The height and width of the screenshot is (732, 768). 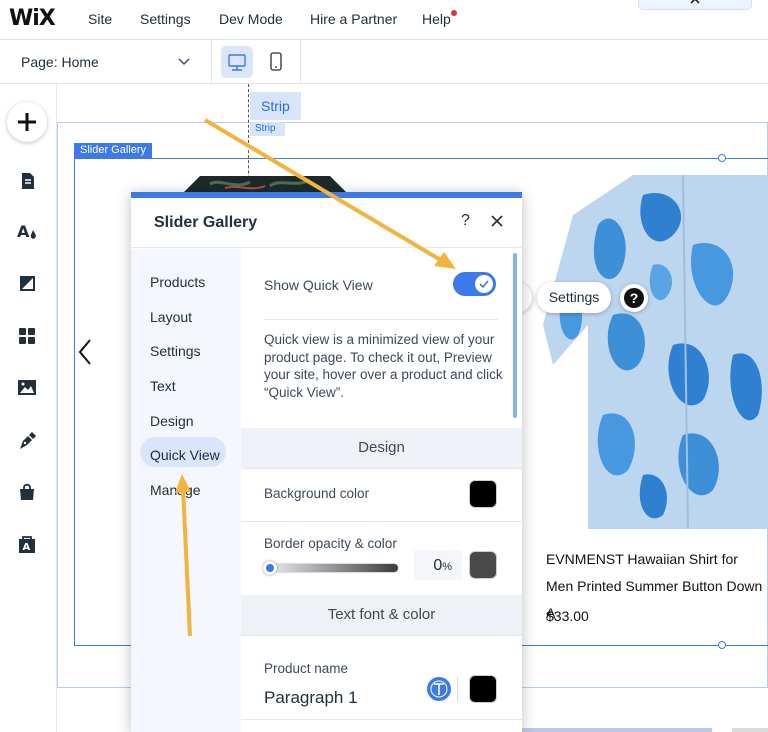 What do you see at coordinates (100, 19) in the screenshot?
I see `menu-site: Site` at bounding box center [100, 19].